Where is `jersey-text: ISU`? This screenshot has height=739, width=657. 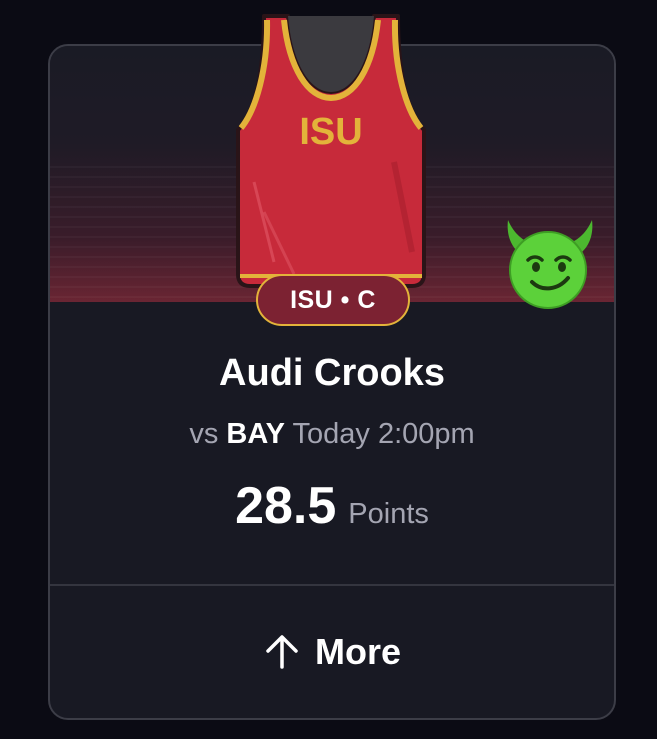
jersey-text: ISU is located at coordinates (330, 132).